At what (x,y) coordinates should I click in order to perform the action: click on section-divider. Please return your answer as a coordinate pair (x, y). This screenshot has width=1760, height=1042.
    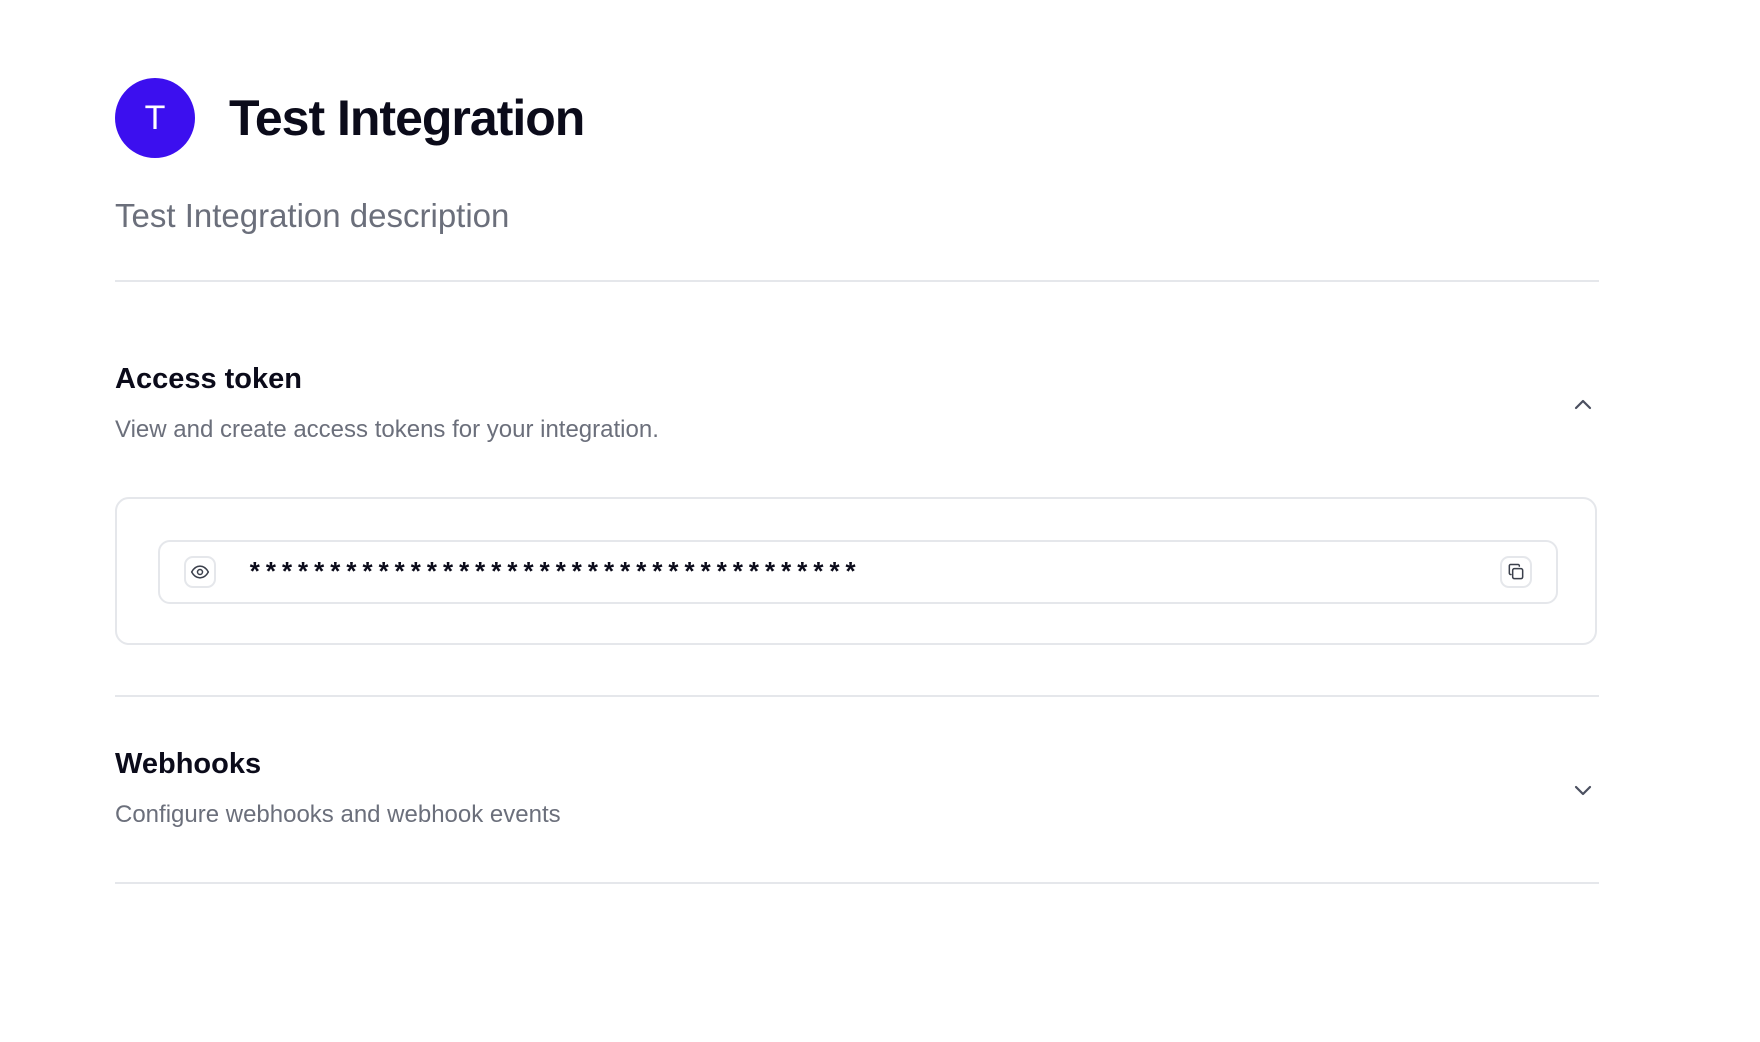
    Looking at the image, I should click on (857, 696).